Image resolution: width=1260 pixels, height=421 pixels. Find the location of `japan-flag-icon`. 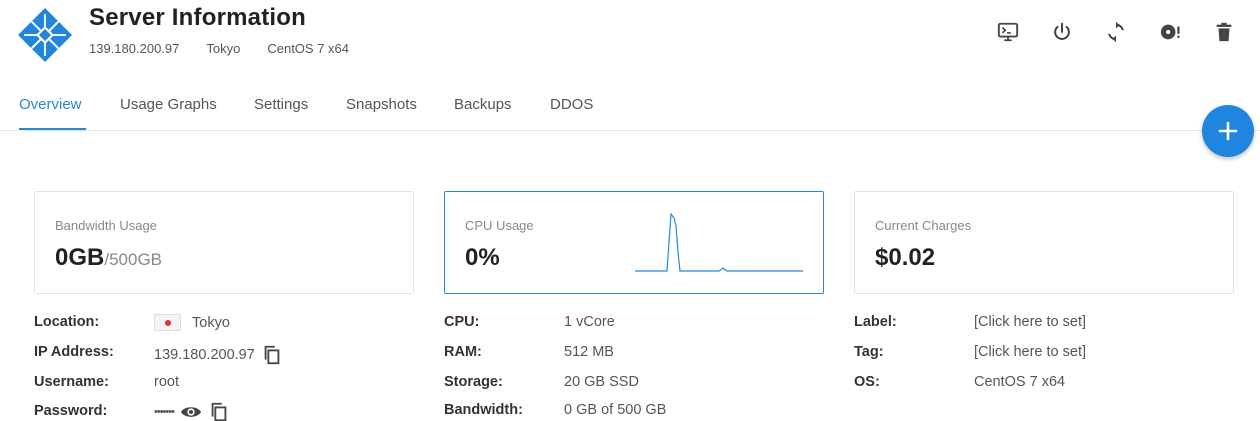

japan-flag-icon is located at coordinates (167, 322).